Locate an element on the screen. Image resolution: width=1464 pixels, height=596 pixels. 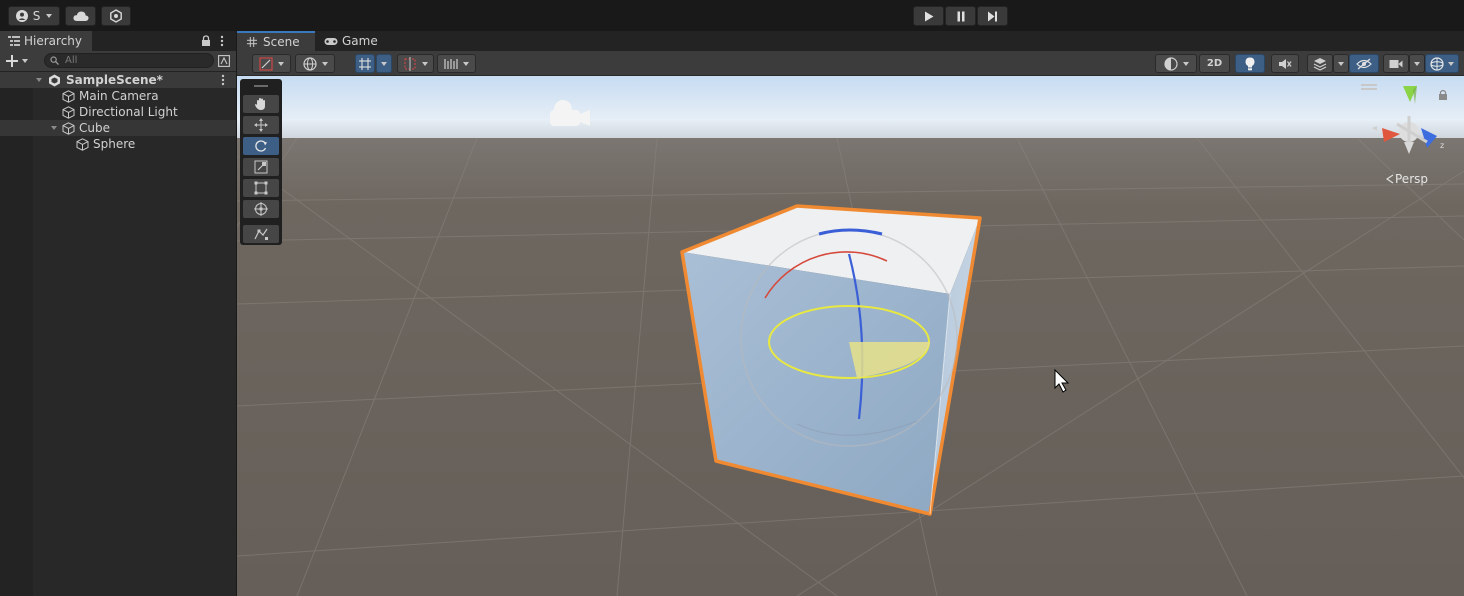
shaded-sphere-icon is located at coordinates (1170, 63).